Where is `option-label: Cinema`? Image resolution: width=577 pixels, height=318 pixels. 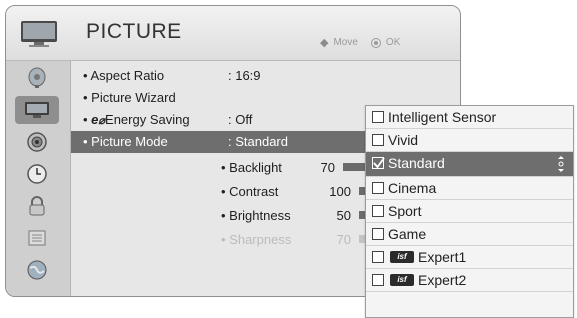
option-label: Cinema is located at coordinates (412, 188).